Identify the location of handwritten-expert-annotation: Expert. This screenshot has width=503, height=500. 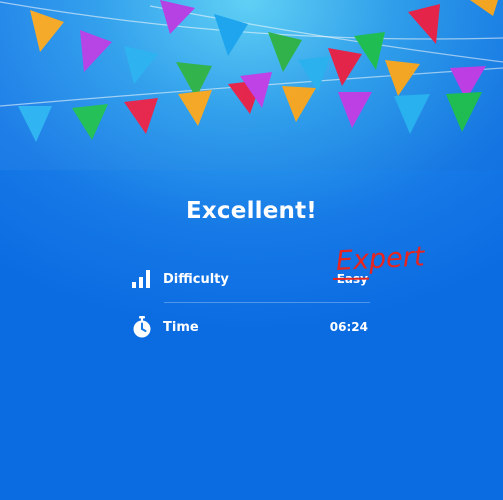
(380, 258).